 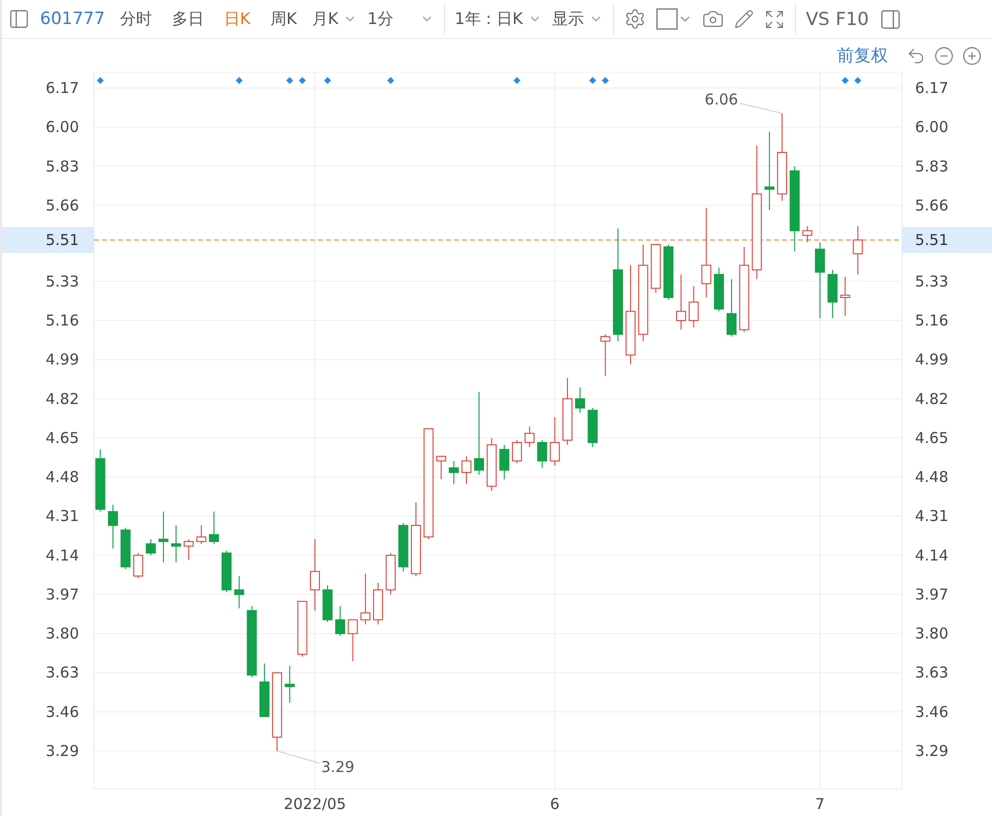 What do you see at coordinates (187, 19) in the screenshot?
I see `period-tab: 多日` at bounding box center [187, 19].